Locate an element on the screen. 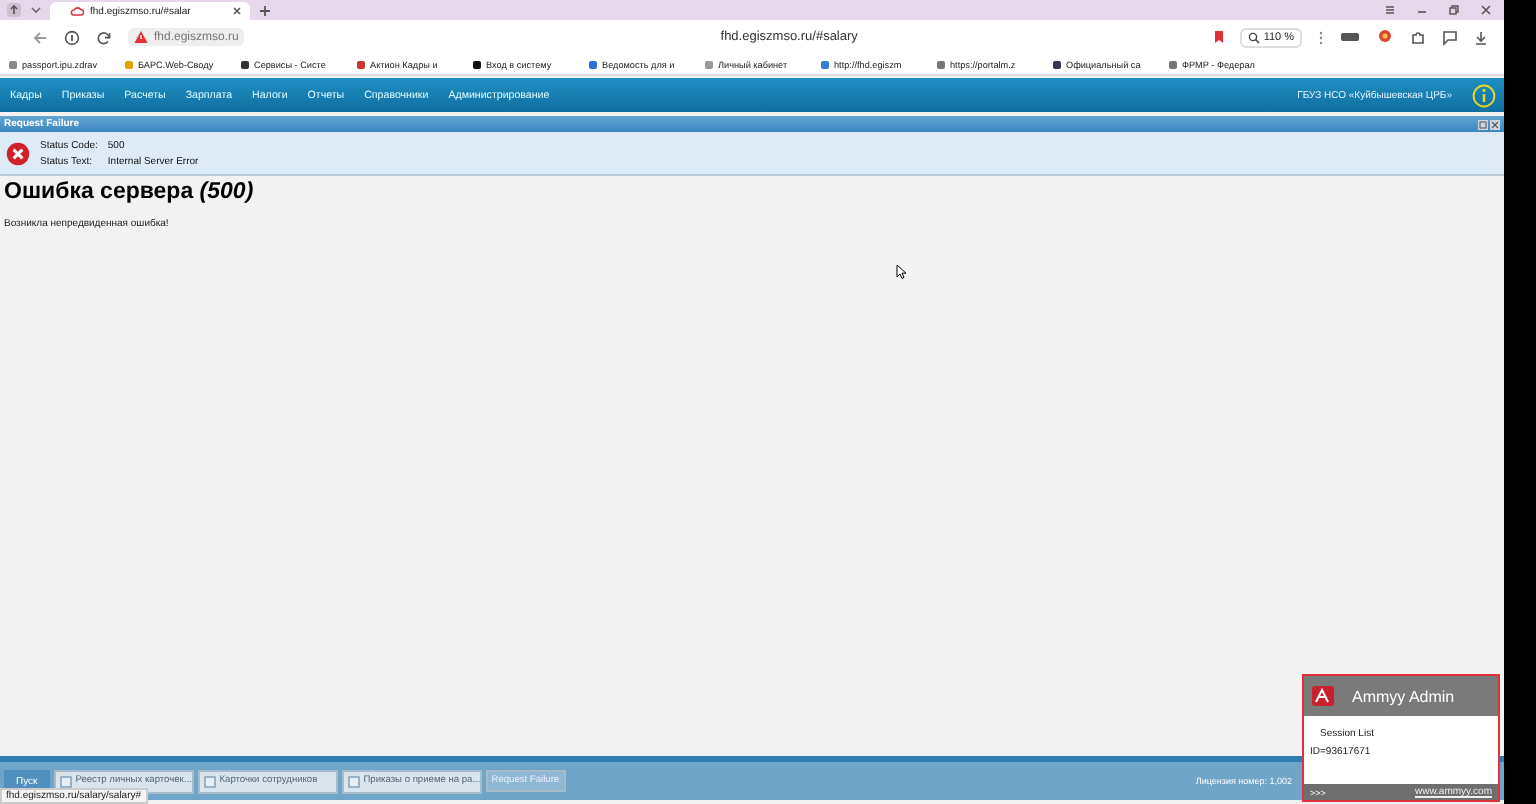  warning-icon is located at coordinates (141, 37).